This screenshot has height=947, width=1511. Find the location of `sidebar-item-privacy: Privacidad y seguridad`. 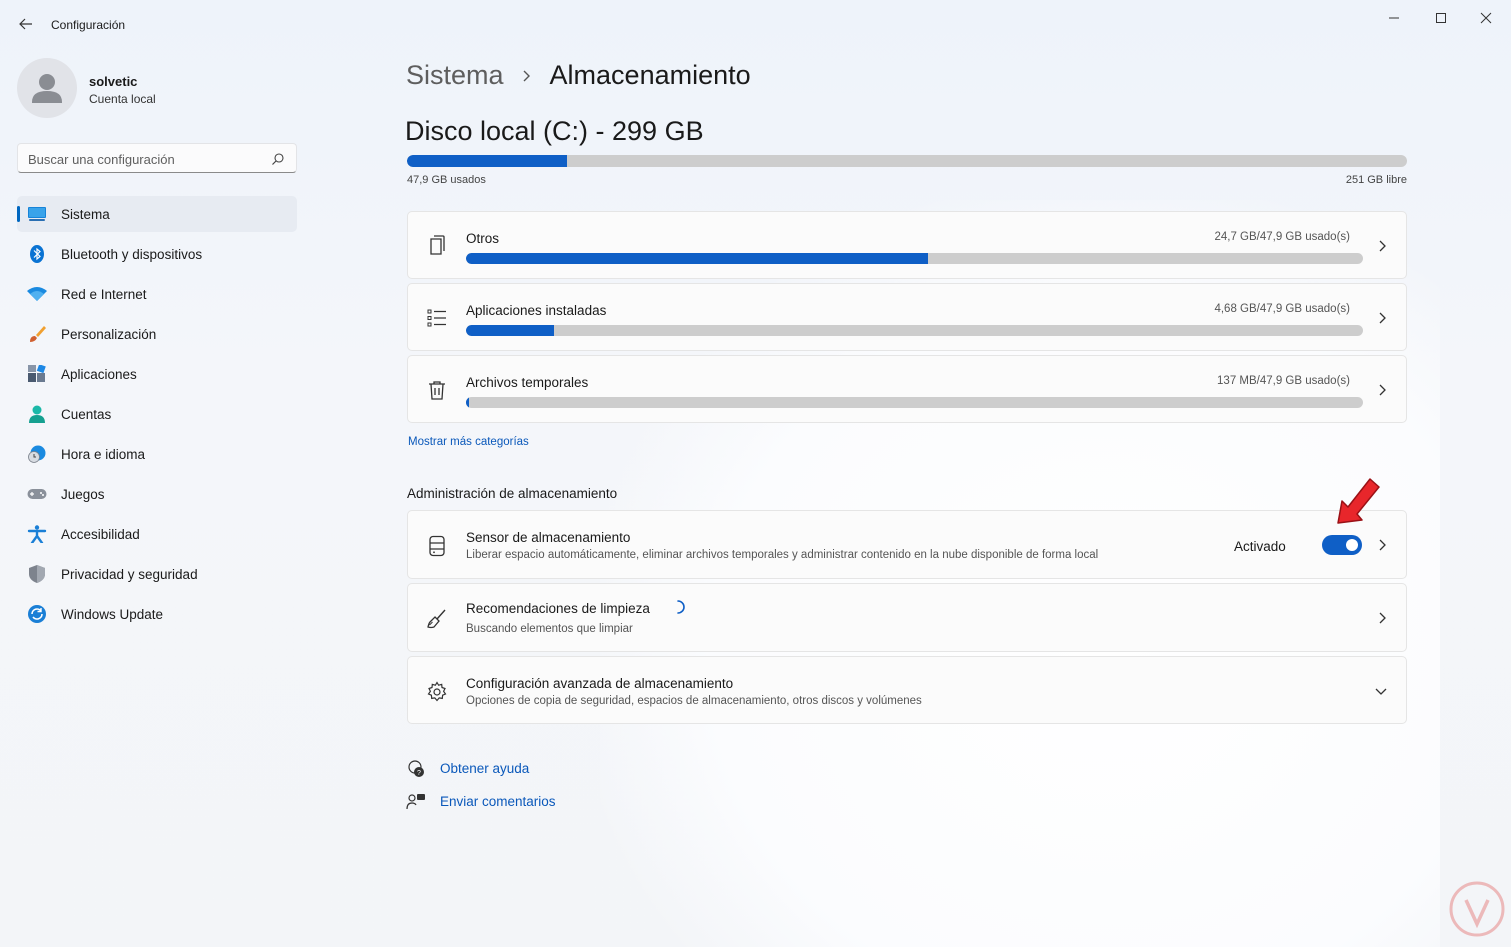

sidebar-item-privacy: Privacidad y seguridad is located at coordinates (157, 574).